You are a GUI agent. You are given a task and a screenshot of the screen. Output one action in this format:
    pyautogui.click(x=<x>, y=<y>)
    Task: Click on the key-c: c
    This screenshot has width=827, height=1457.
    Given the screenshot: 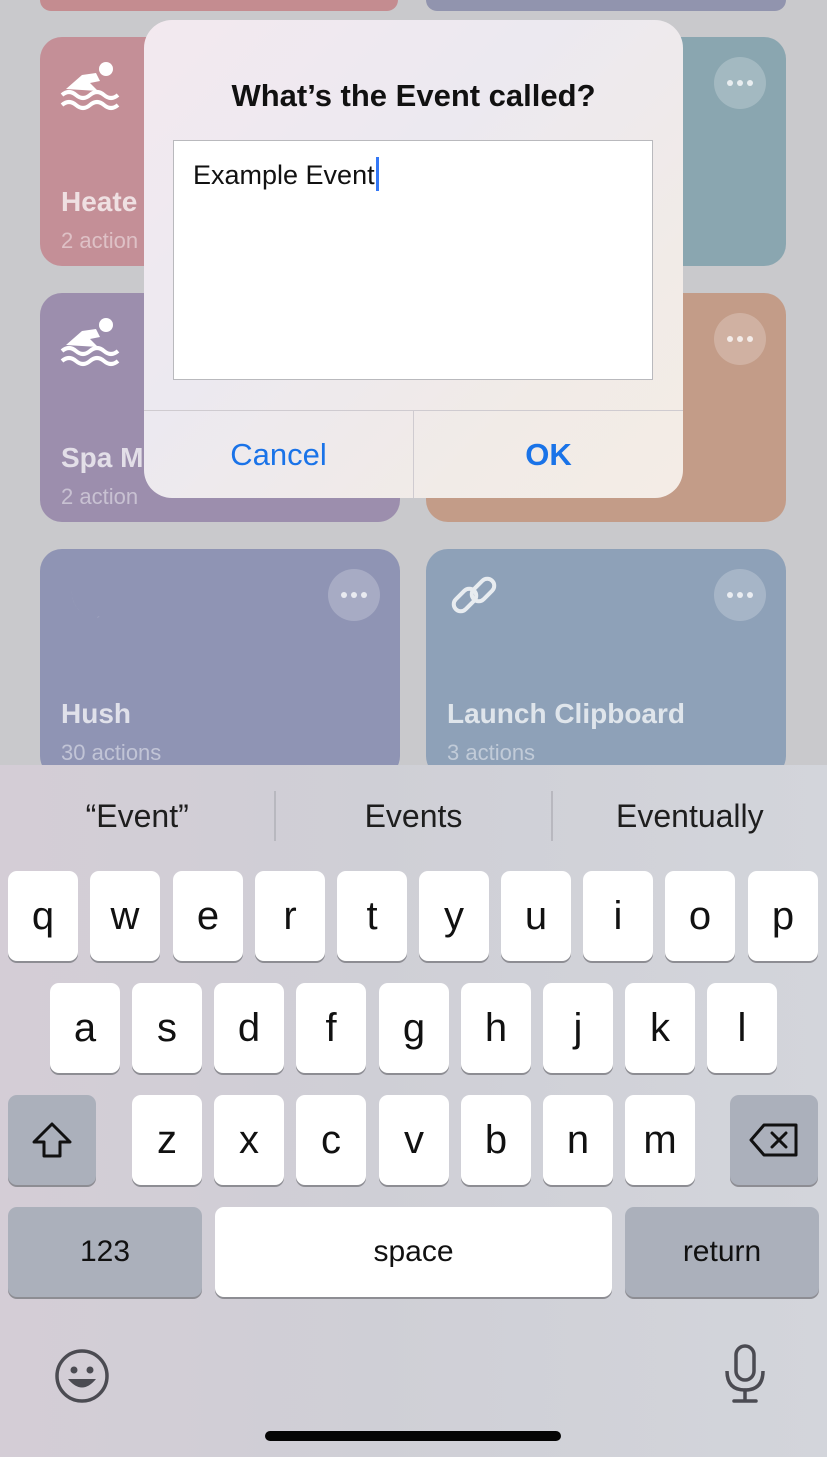 What is the action you would take?
    pyautogui.click(x=331, y=1140)
    